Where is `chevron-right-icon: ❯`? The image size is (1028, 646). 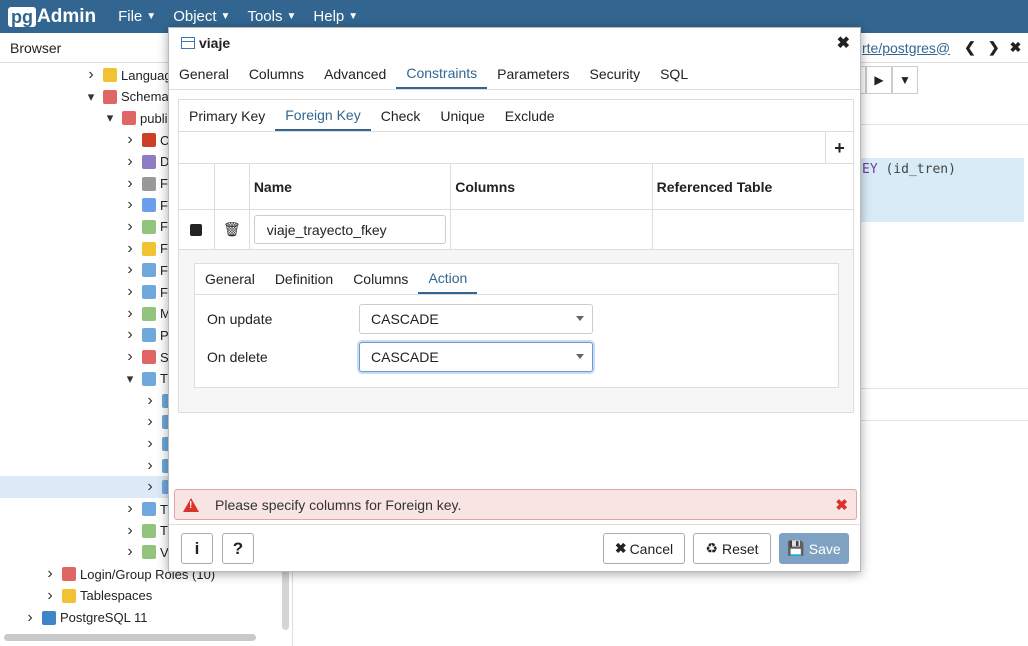
chevron-right-icon: ❯ is located at coordinates (994, 47).